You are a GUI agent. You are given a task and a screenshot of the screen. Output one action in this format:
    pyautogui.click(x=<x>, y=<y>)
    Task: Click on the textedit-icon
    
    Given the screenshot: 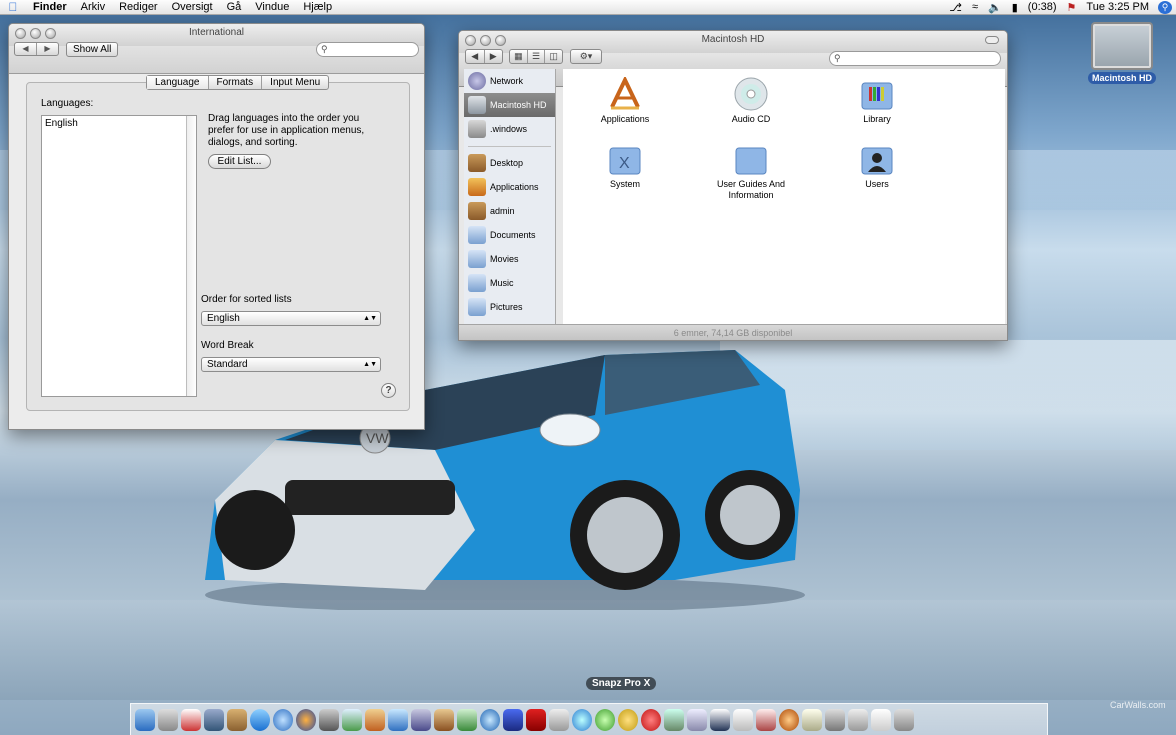 What is the action you would take?
    pyautogui.click(x=467, y=719)
    